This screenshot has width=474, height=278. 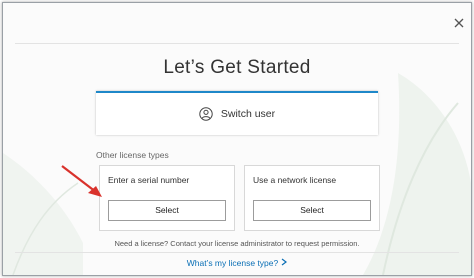 I want to click on license-type-link: What’s my license type?, so click(x=237, y=263).